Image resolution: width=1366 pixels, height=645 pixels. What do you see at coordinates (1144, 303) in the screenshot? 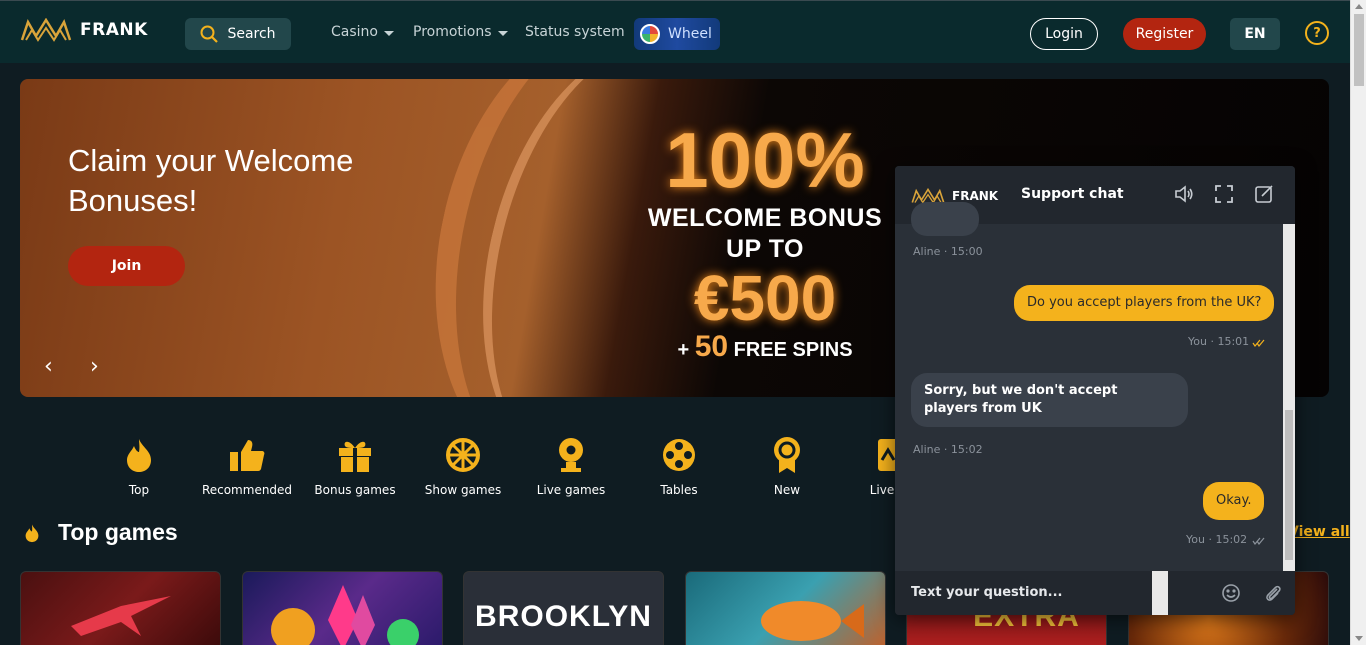
I see `chat-bubble-user: Do you accept players from the UK?` at bounding box center [1144, 303].